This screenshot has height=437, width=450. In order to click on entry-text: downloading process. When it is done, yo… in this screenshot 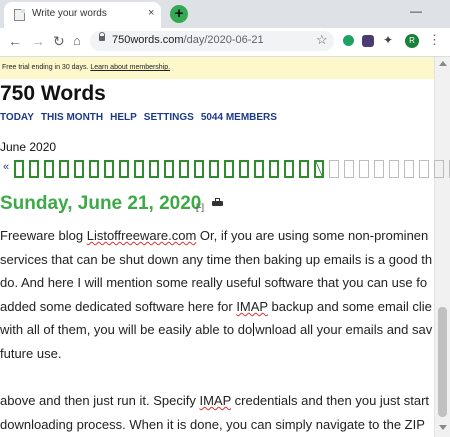, I will do `click(212, 424)`.